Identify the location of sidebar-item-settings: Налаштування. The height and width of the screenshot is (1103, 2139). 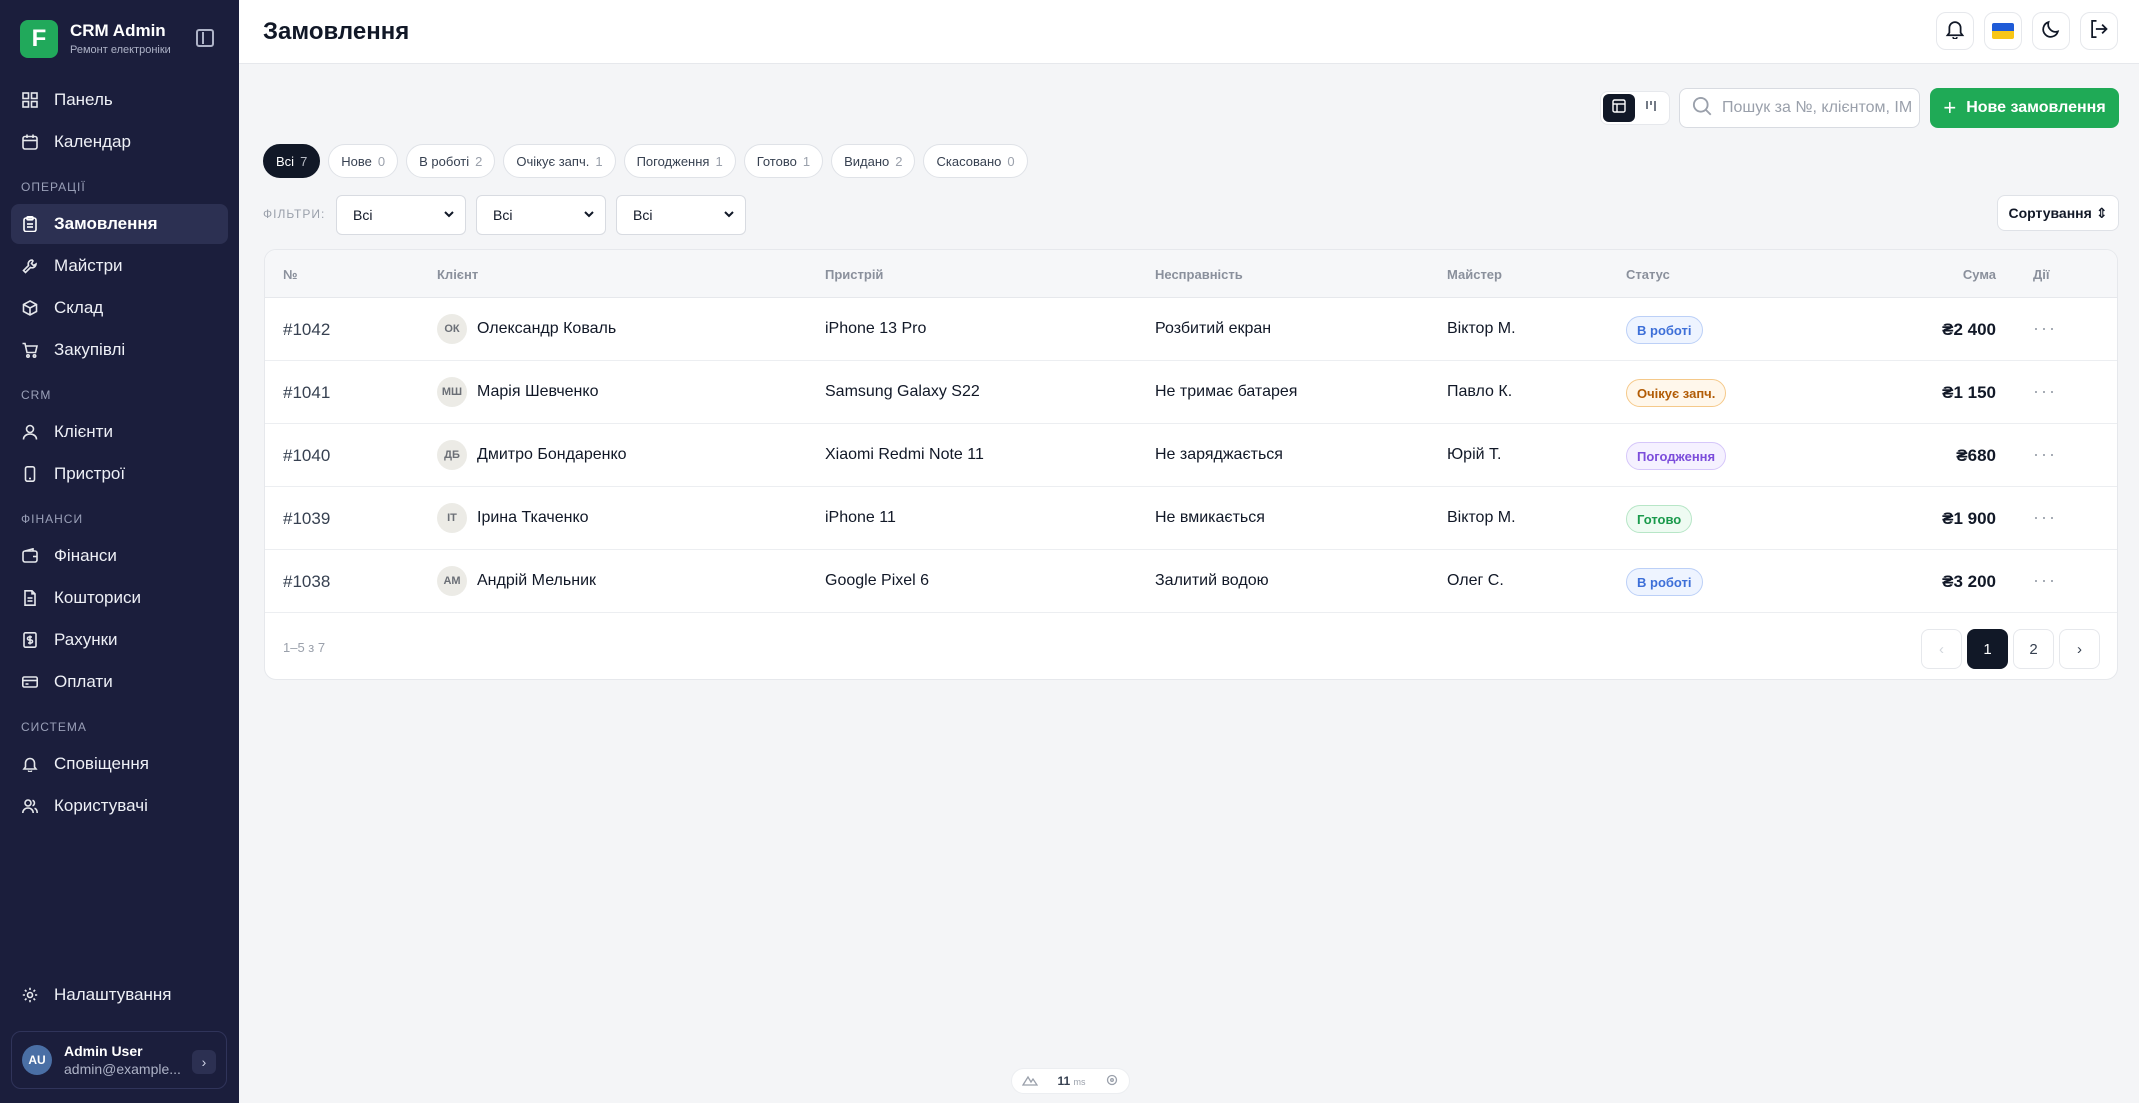
(119, 995).